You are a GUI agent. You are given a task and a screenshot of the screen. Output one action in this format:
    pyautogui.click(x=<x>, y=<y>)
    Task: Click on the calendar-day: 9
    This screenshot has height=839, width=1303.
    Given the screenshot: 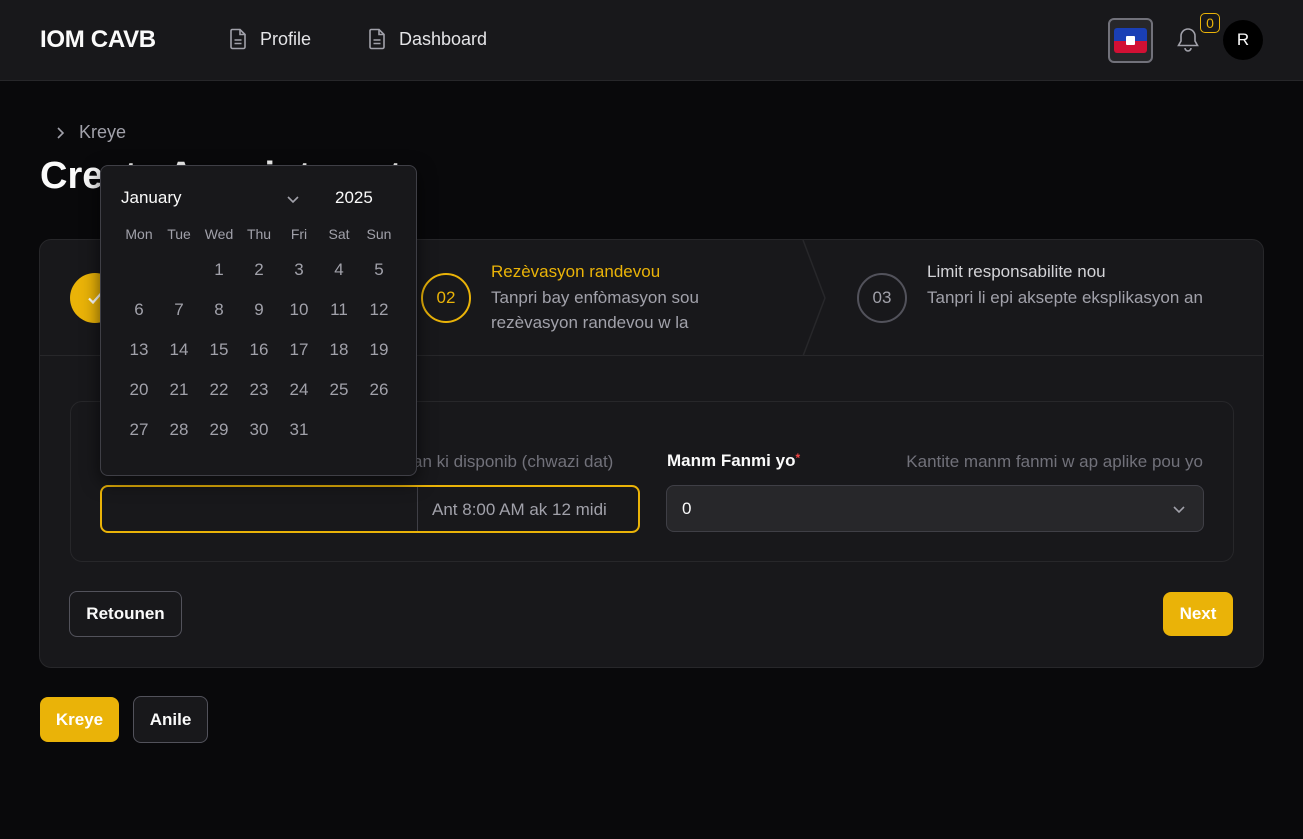 What is the action you would take?
    pyautogui.click(x=259, y=310)
    